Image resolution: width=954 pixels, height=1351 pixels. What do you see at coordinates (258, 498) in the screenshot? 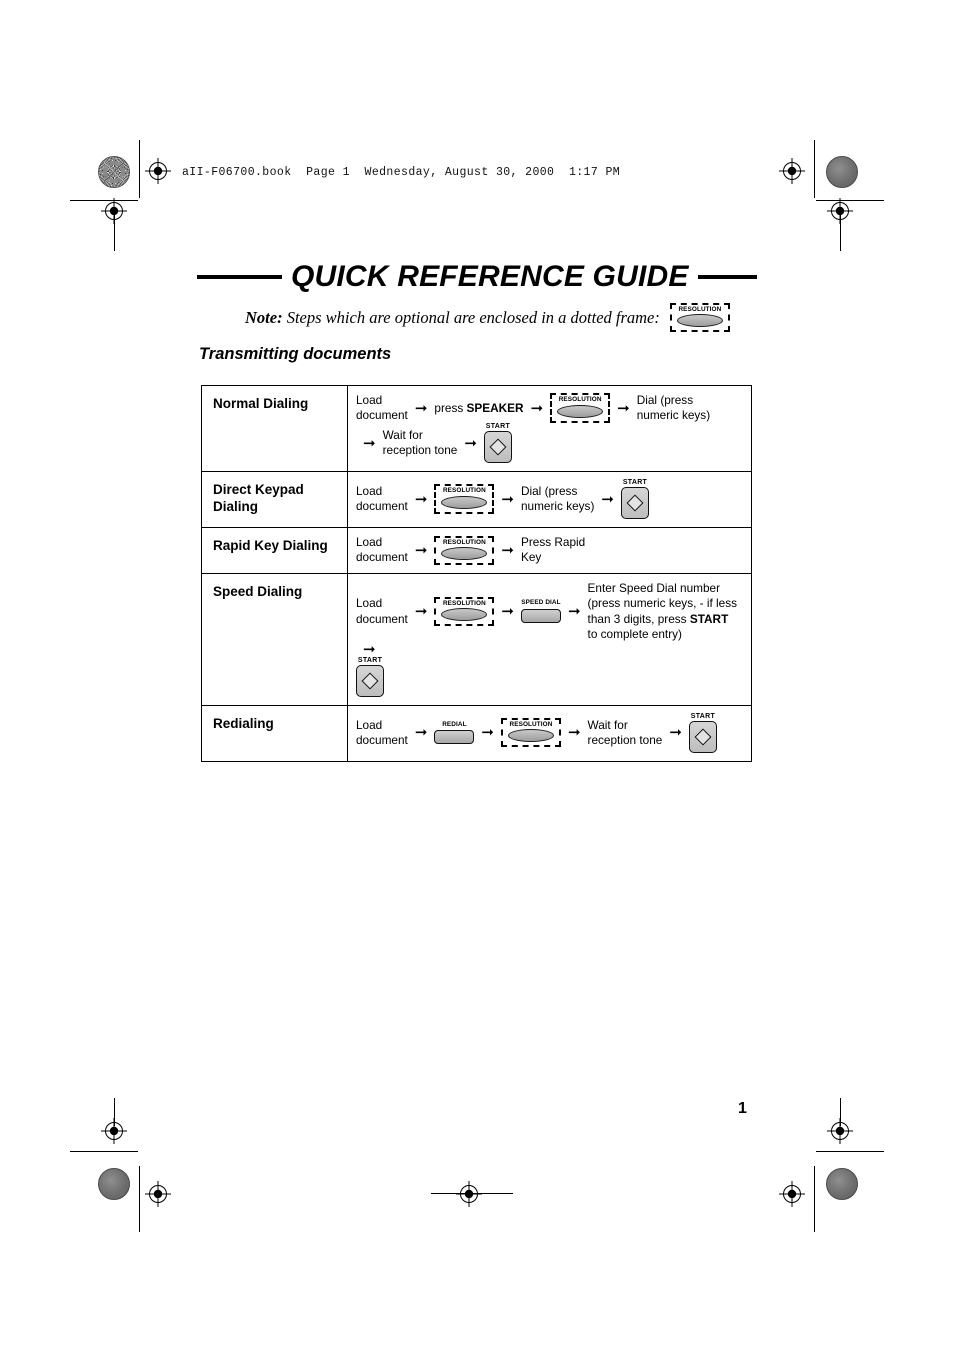
I see `row-label: Direct Keypad Dialing` at bounding box center [258, 498].